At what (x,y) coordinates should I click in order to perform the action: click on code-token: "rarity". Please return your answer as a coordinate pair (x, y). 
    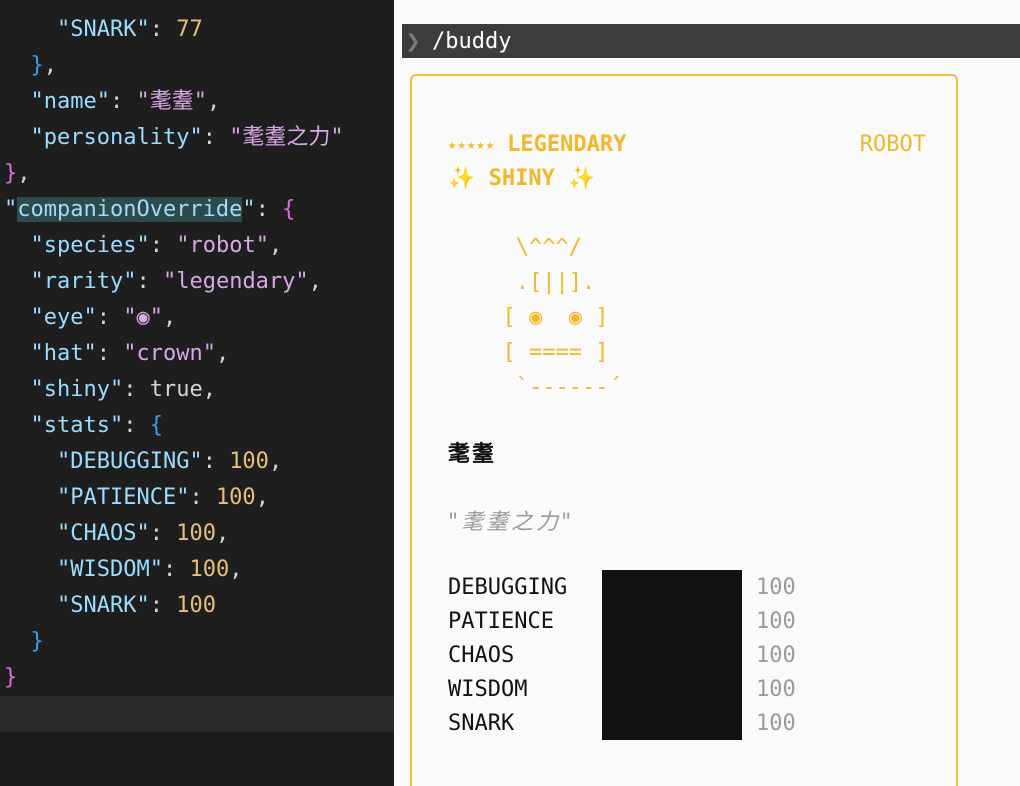
    Looking at the image, I should click on (83, 281).